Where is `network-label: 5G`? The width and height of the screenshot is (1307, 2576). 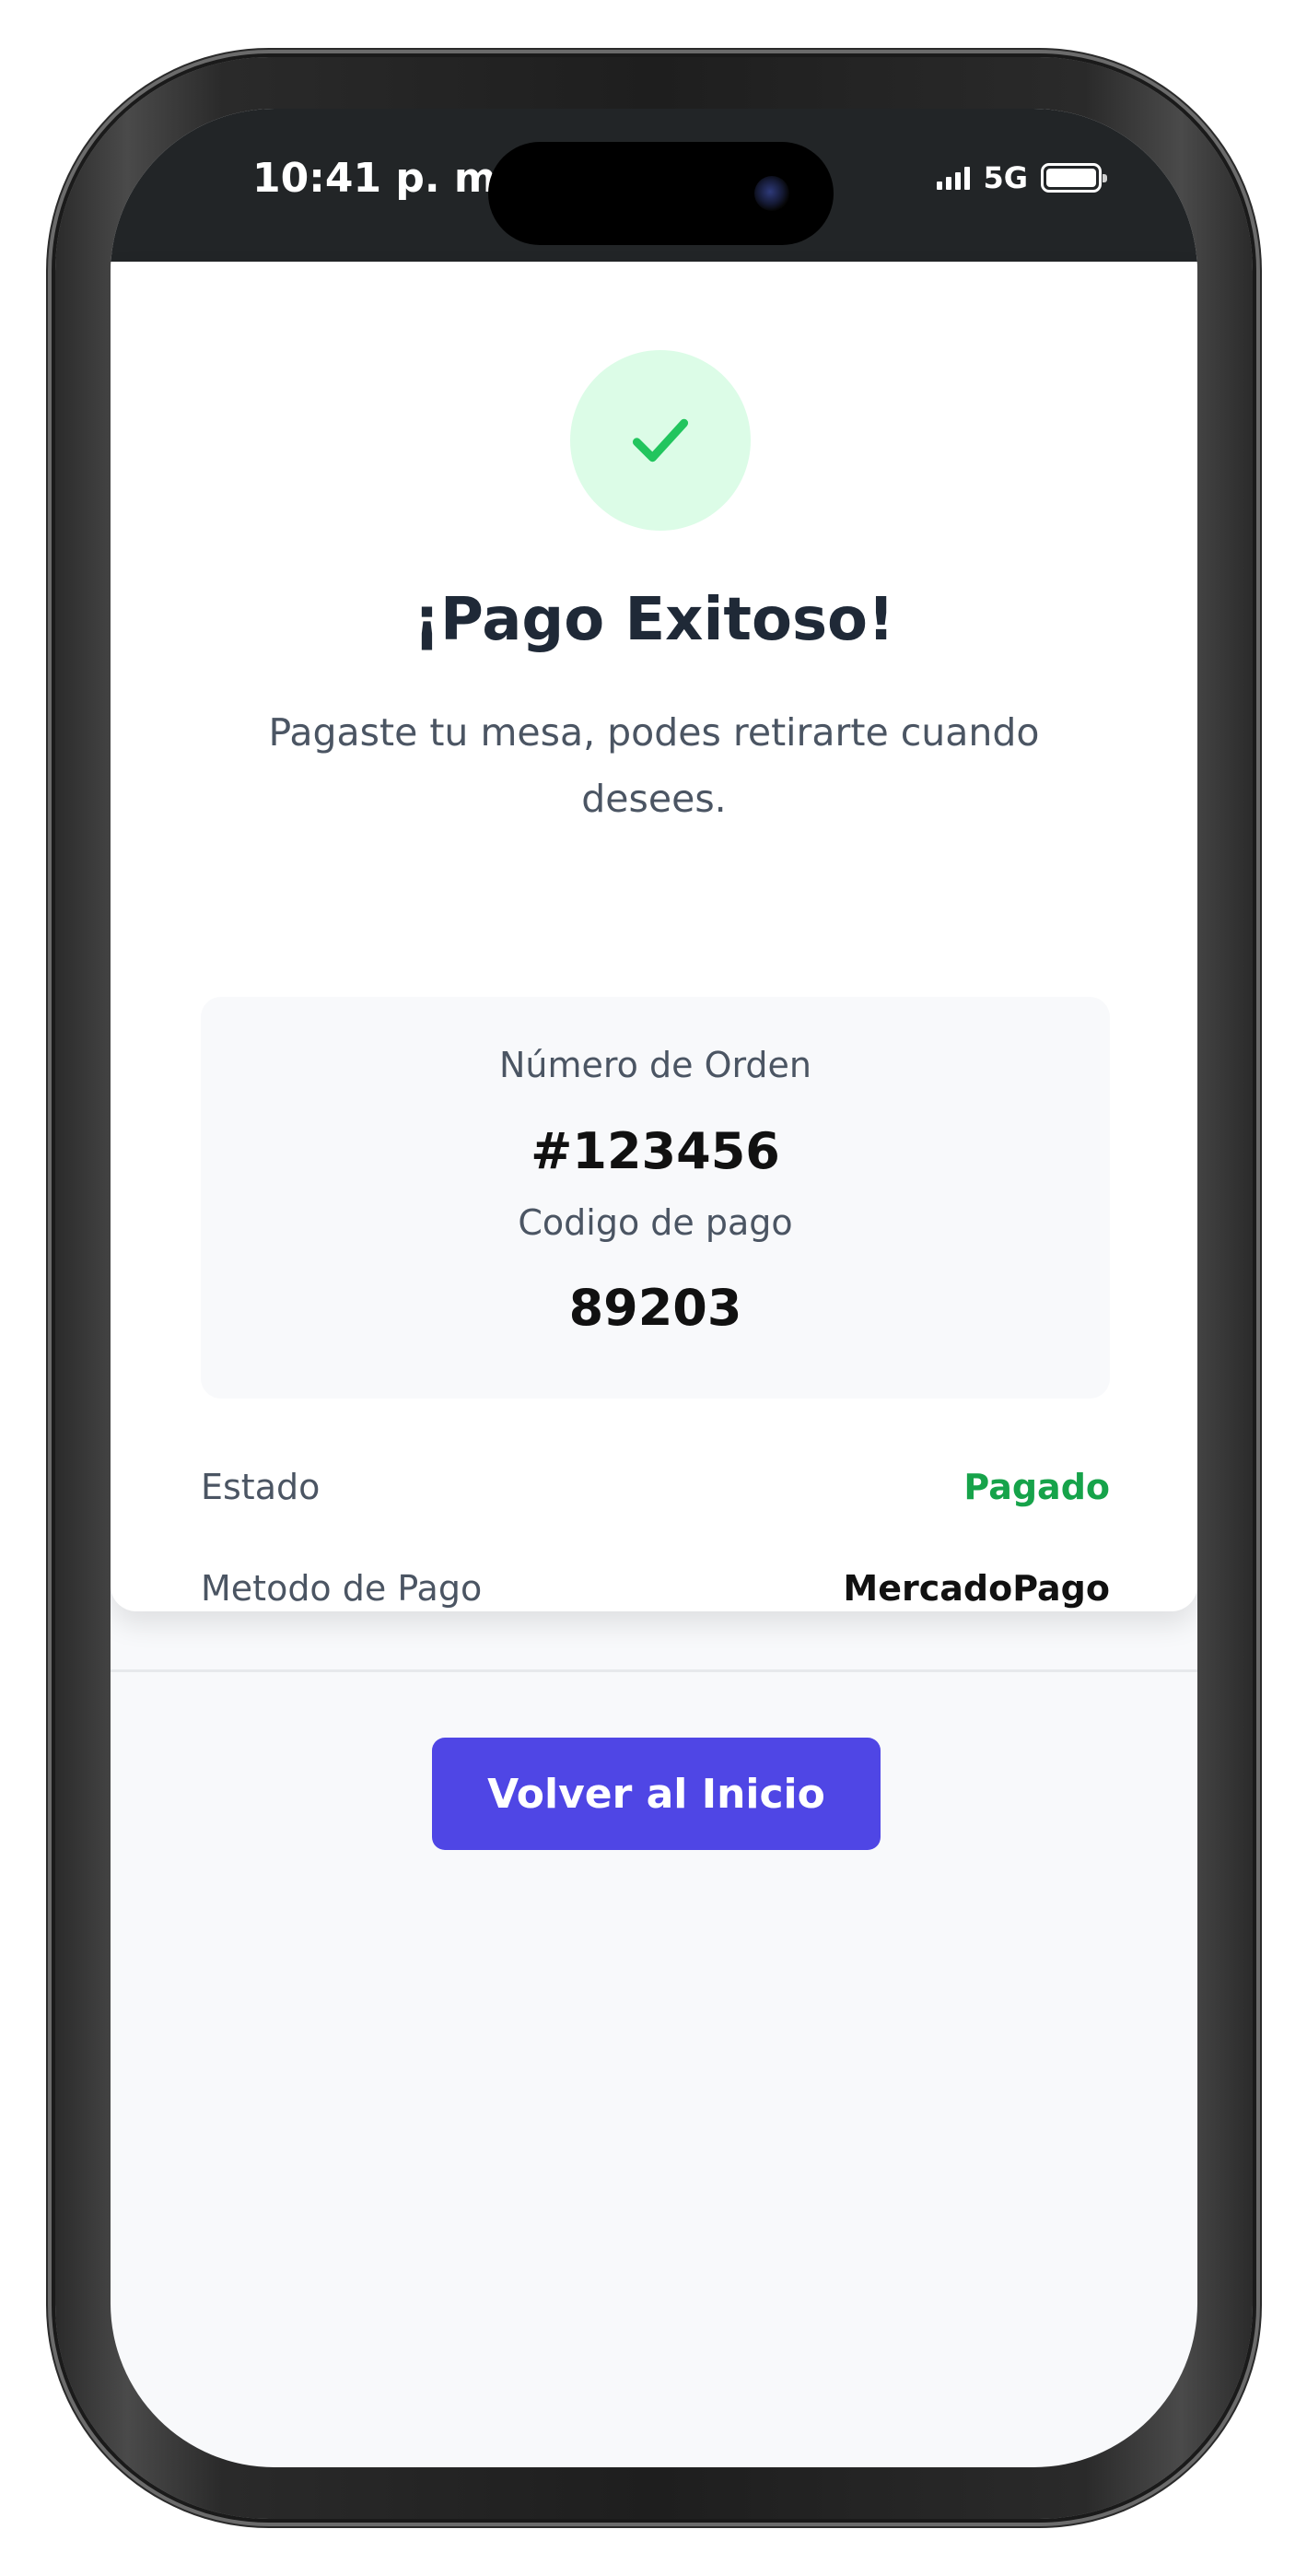 network-label: 5G is located at coordinates (1006, 177).